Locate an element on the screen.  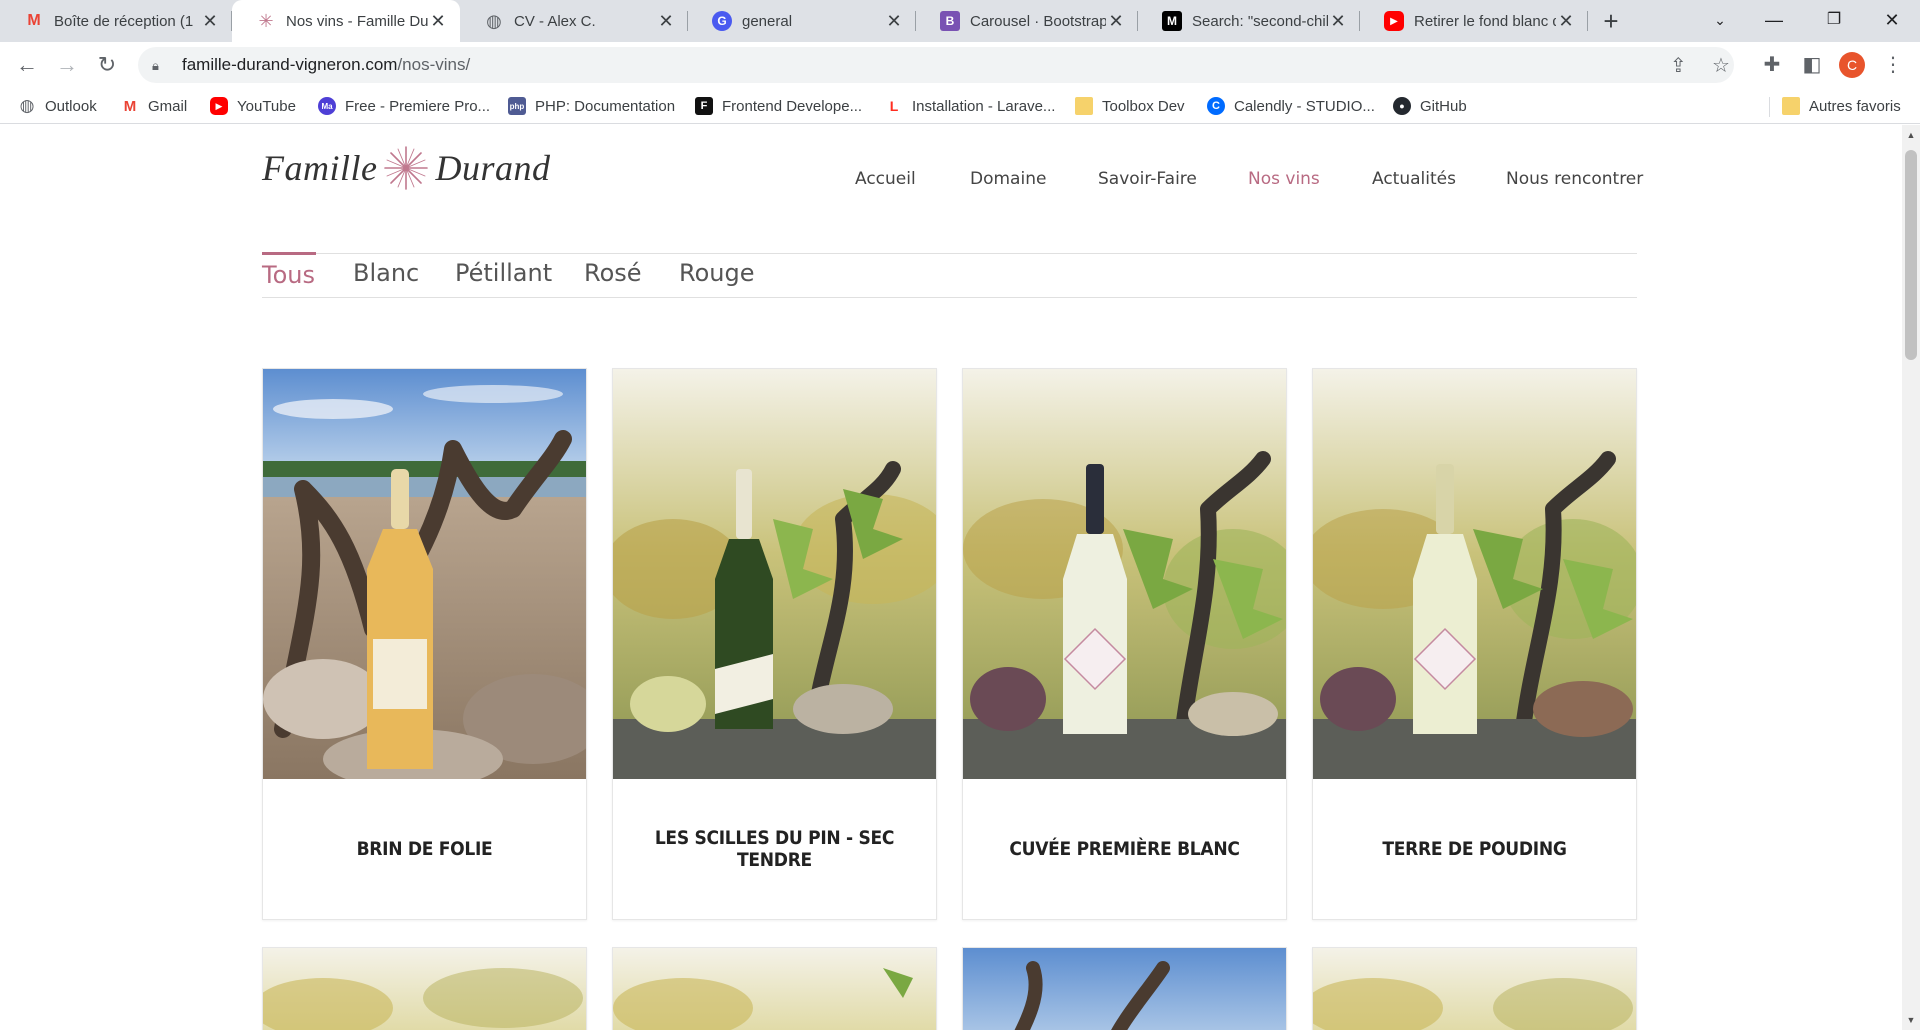
bookmark-outlook: ◍ Outlook is located at coordinates (57, 106).